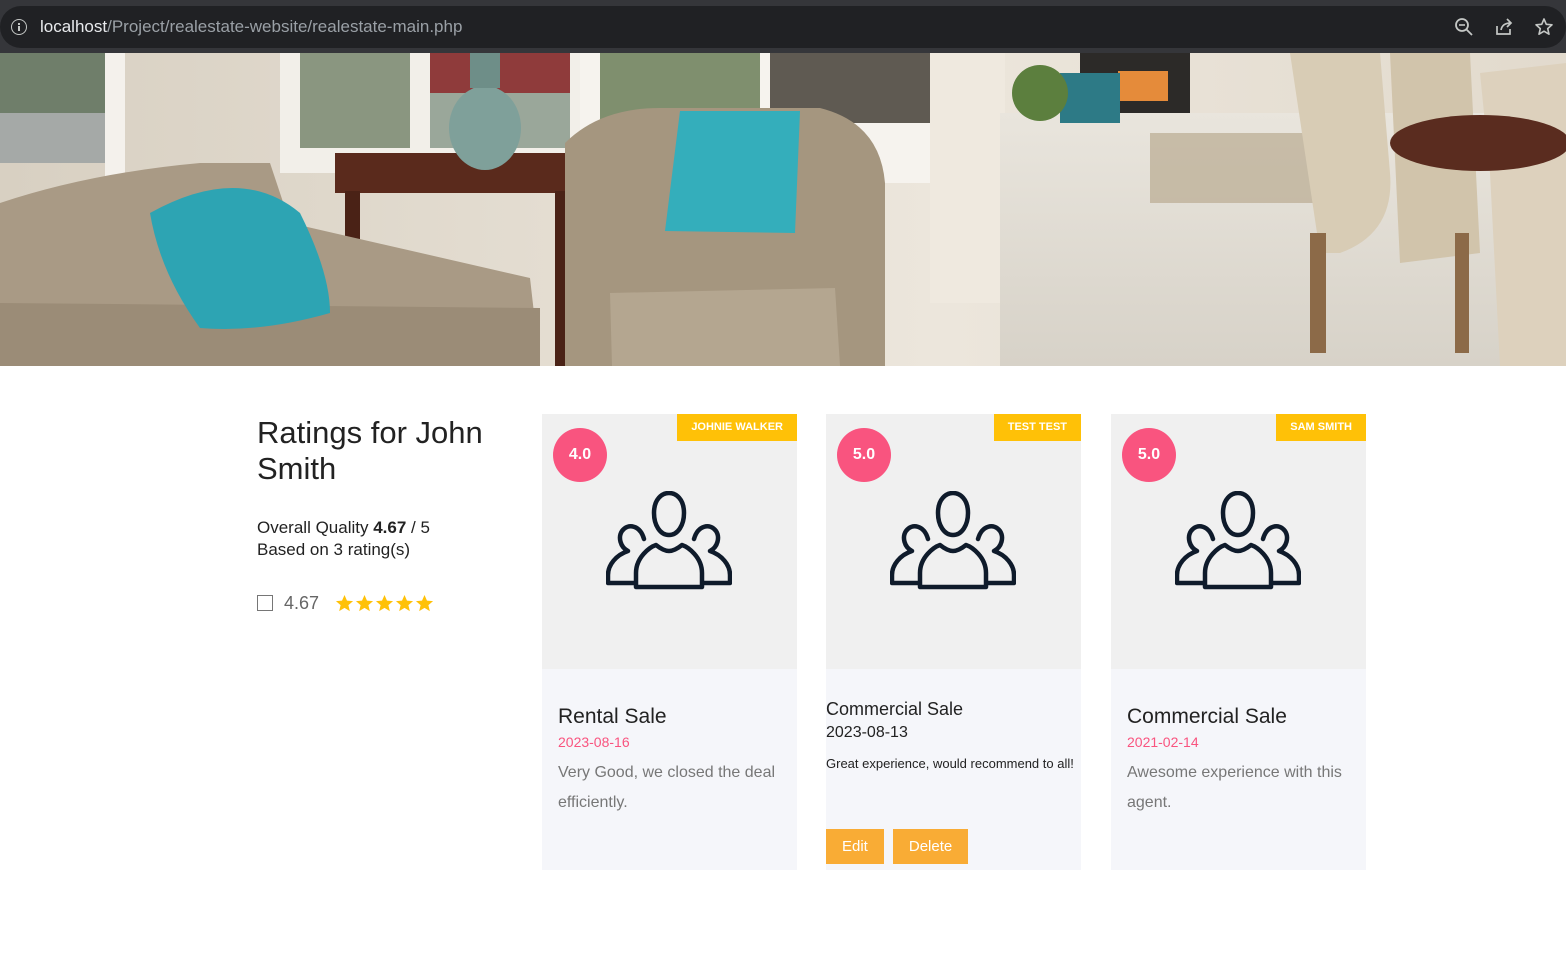  What do you see at coordinates (930, 846) in the screenshot?
I see `delete-button: Delete` at bounding box center [930, 846].